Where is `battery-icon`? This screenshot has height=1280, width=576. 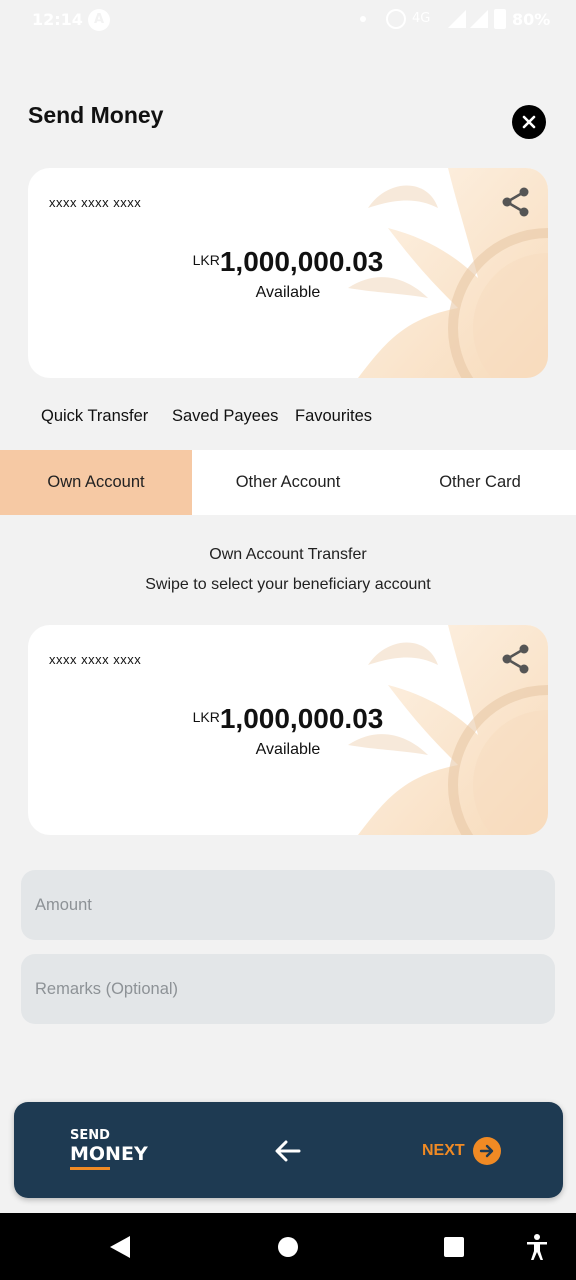 battery-icon is located at coordinates (500, 19).